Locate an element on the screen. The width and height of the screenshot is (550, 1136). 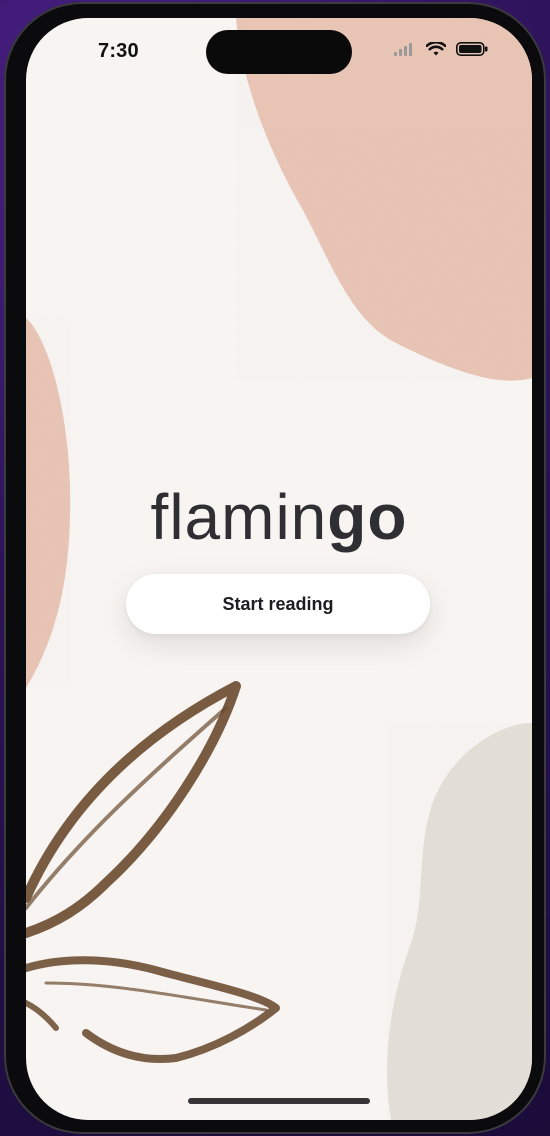
start-reading-button: Start reading is located at coordinates (278, 604).